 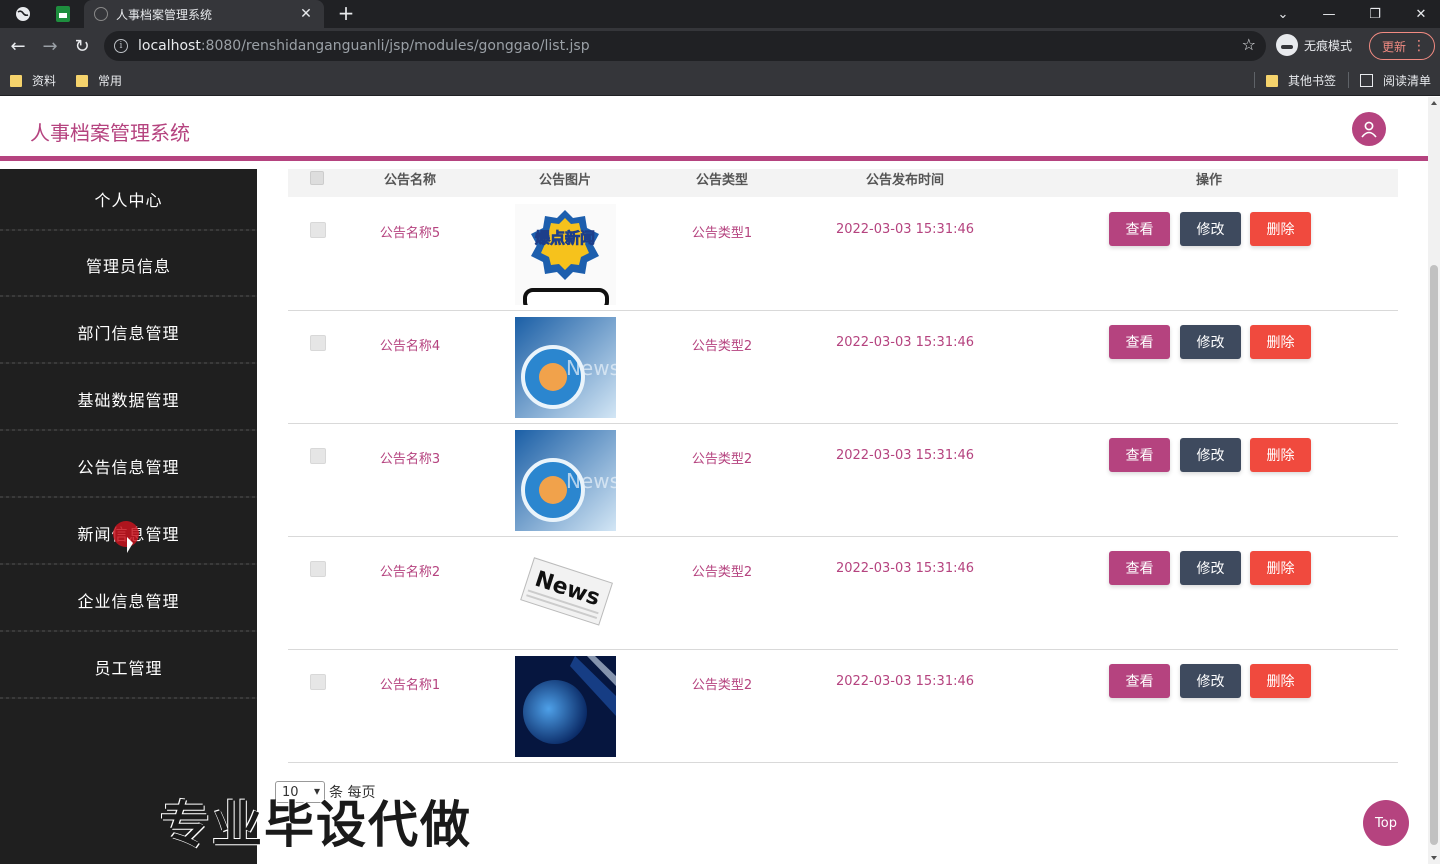 What do you see at coordinates (50, 46) in the screenshot?
I see `forward-arrow-icon: →` at bounding box center [50, 46].